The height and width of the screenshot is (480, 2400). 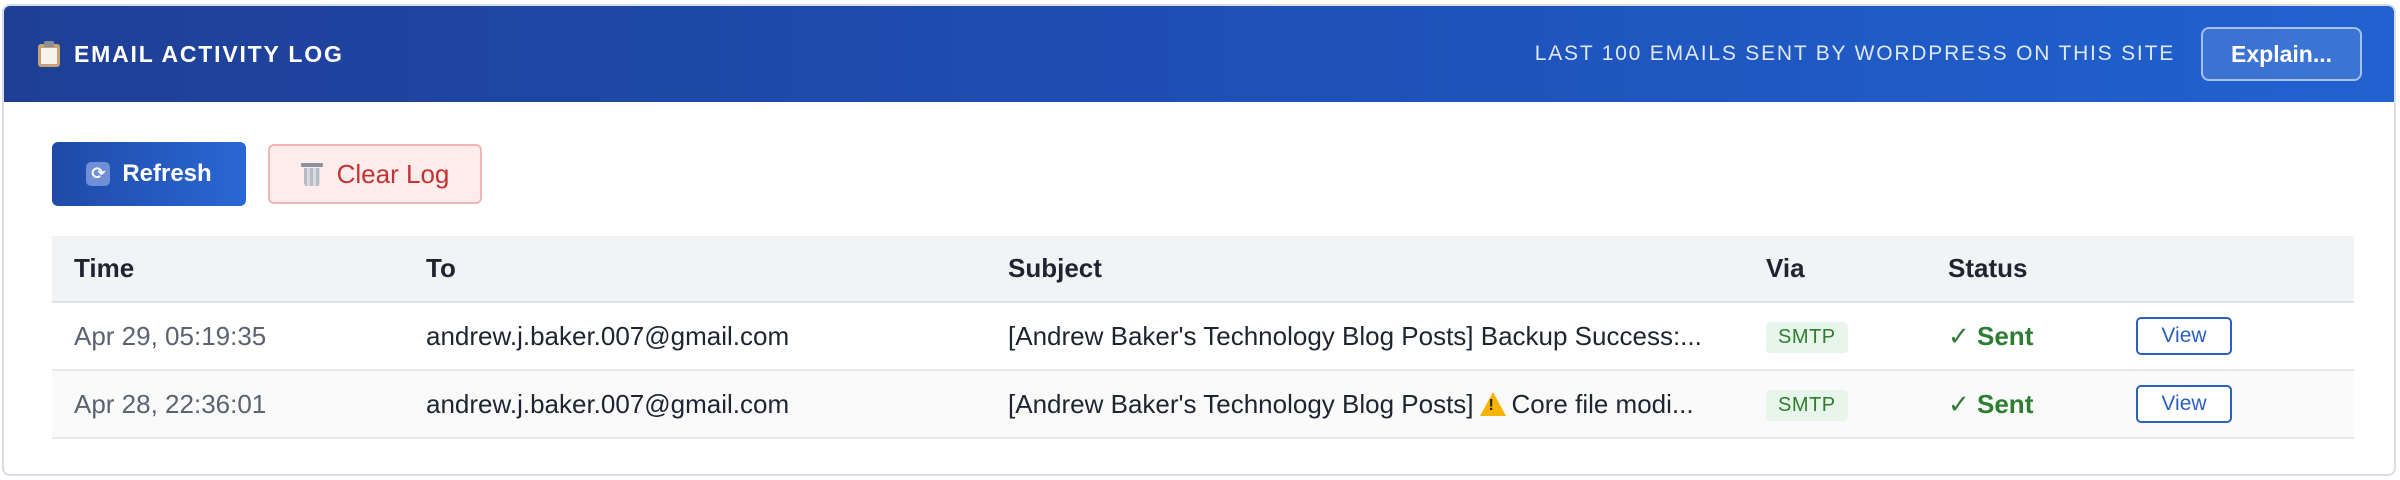 What do you see at coordinates (98, 174) in the screenshot?
I see `refresh-icon: ⟳` at bounding box center [98, 174].